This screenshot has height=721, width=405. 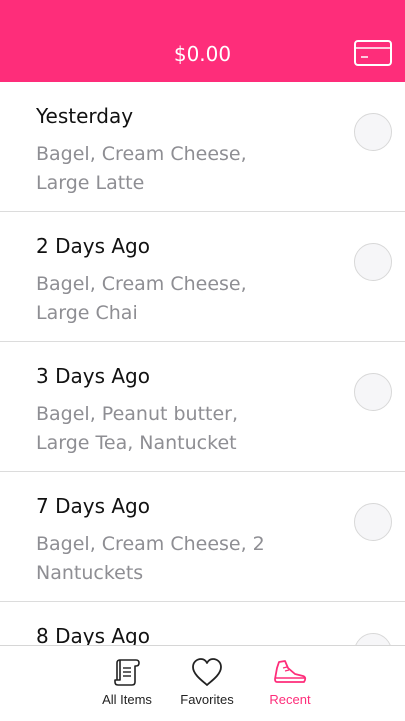 I want to click on tab-favorites: Favorites, so click(x=207, y=683).